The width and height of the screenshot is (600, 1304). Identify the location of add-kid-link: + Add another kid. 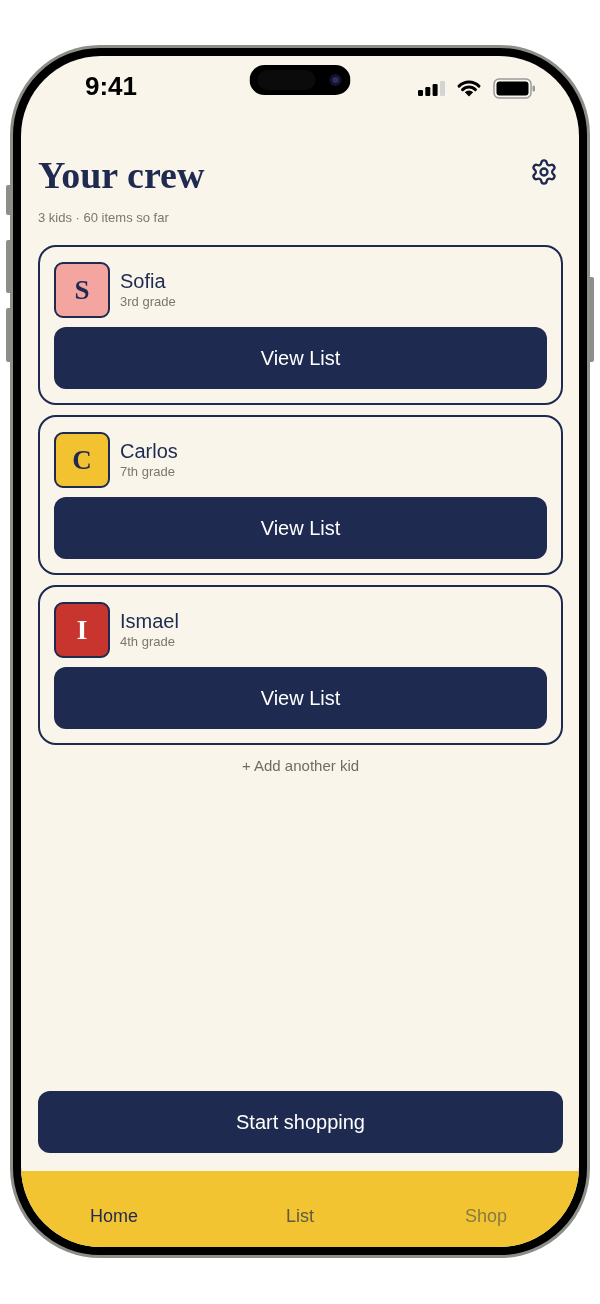
(300, 766).